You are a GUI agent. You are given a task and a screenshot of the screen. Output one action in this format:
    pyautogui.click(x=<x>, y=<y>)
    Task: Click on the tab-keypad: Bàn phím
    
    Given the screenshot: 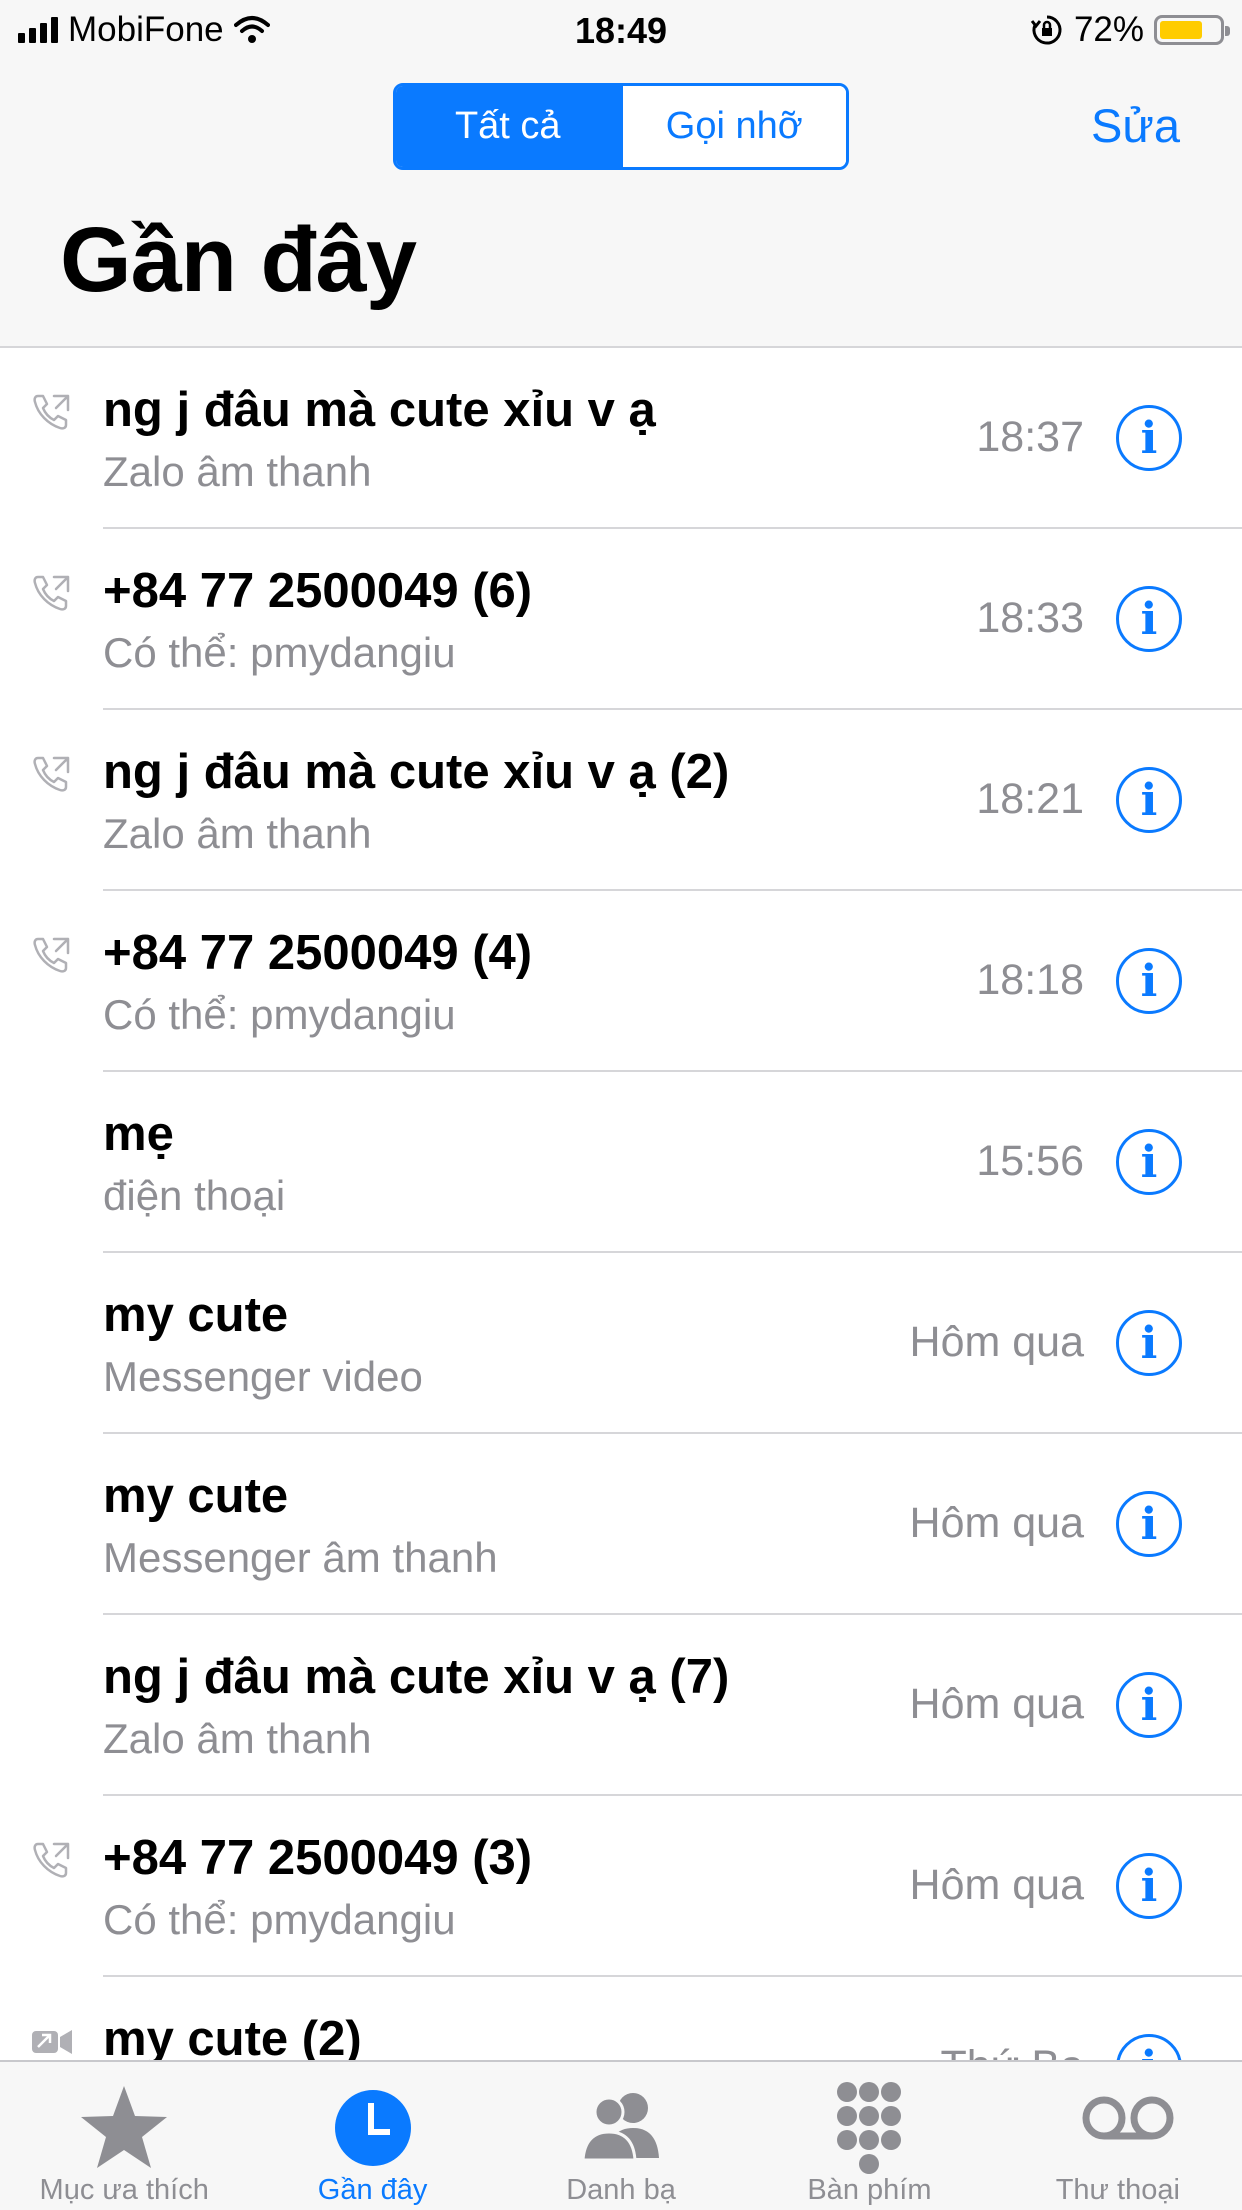 What is the action you would take?
    pyautogui.click(x=869, y=2136)
    